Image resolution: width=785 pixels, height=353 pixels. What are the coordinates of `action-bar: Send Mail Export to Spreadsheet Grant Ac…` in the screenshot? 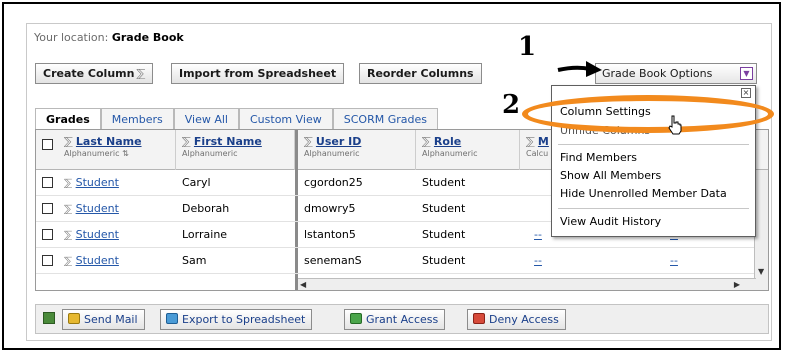 It's located at (402, 319).